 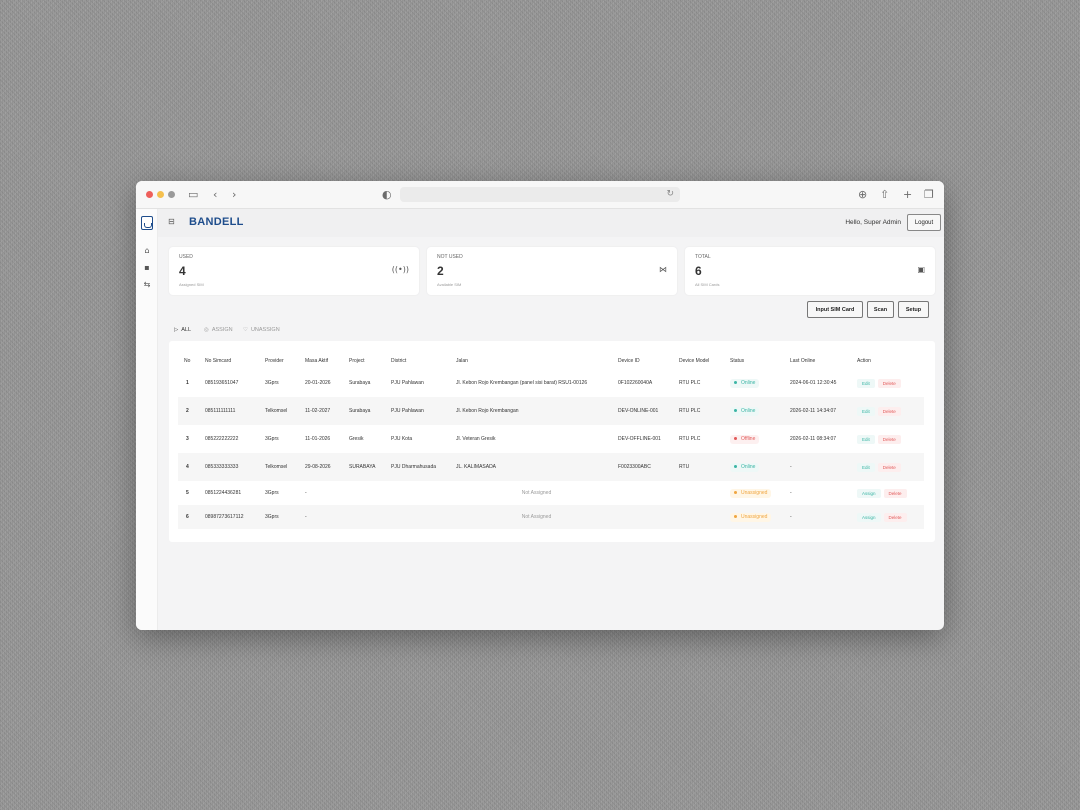 What do you see at coordinates (356, 439) in the screenshot?
I see `cell-project: Gresik` at bounding box center [356, 439].